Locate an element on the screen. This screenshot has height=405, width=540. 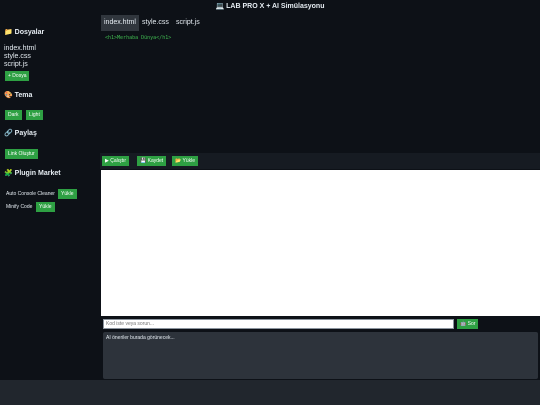
ask-ai-button: 🤖 Sor is located at coordinates (468, 324).